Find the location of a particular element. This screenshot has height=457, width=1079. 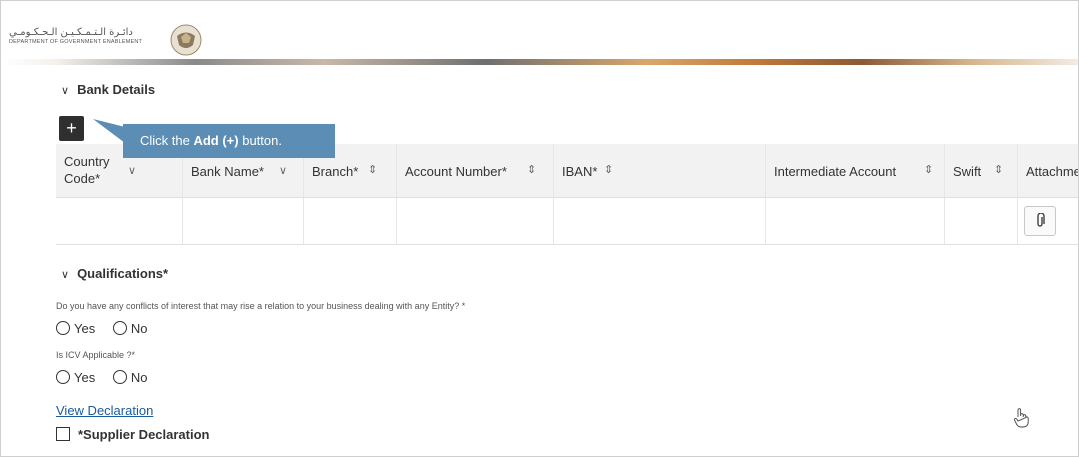

col-iban: IBAN* ⇕ is located at coordinates (660, 170).